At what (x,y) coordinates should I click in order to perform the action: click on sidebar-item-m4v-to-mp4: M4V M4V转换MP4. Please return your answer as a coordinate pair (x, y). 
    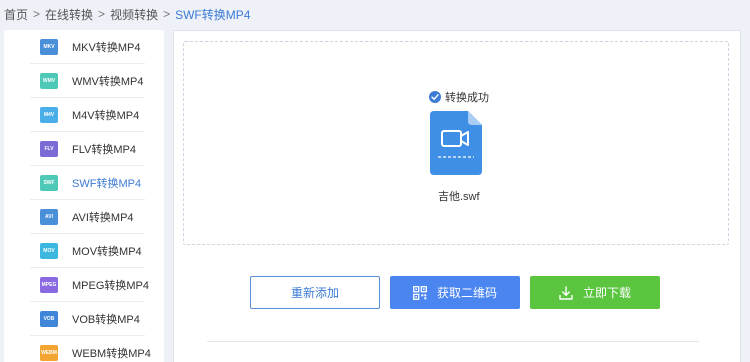
    Looking at the image, I should click on (87, 115).